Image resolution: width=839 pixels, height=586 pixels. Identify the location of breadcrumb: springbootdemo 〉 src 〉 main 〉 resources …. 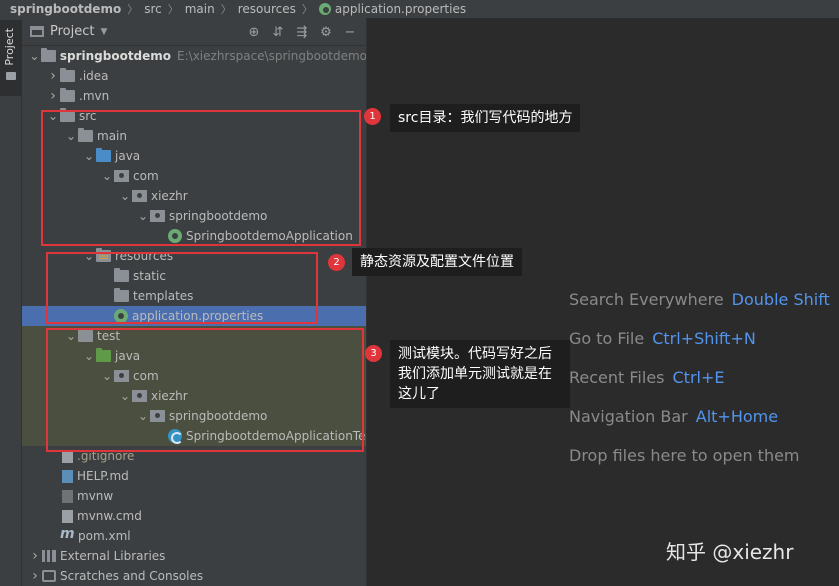
(419, 9).